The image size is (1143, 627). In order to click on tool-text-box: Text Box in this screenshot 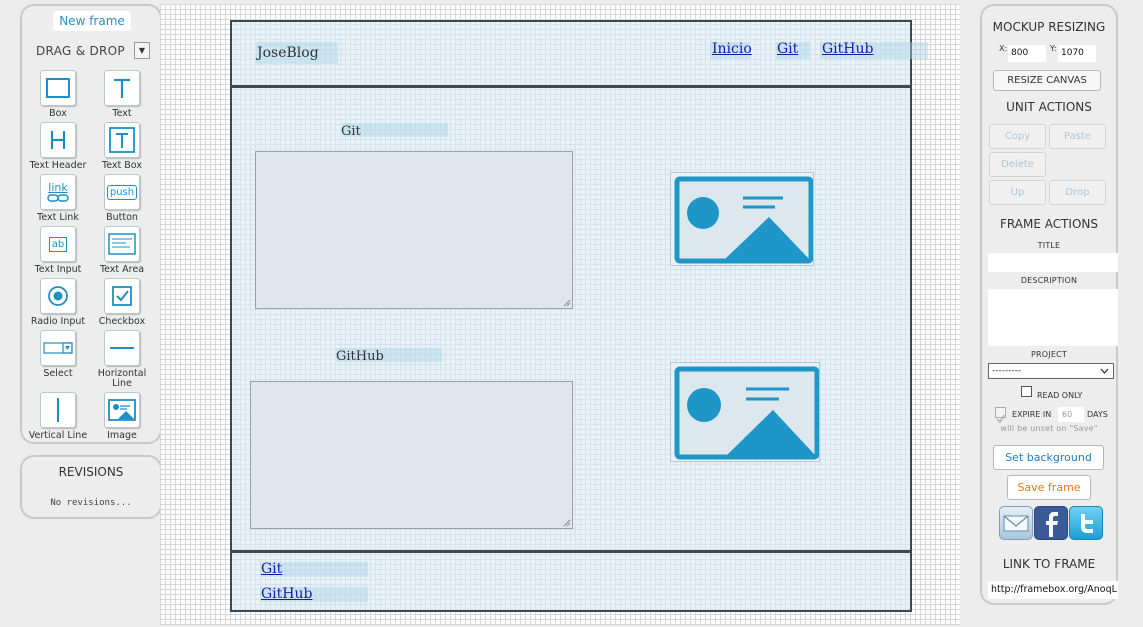, I will do `click(122, 146)`.